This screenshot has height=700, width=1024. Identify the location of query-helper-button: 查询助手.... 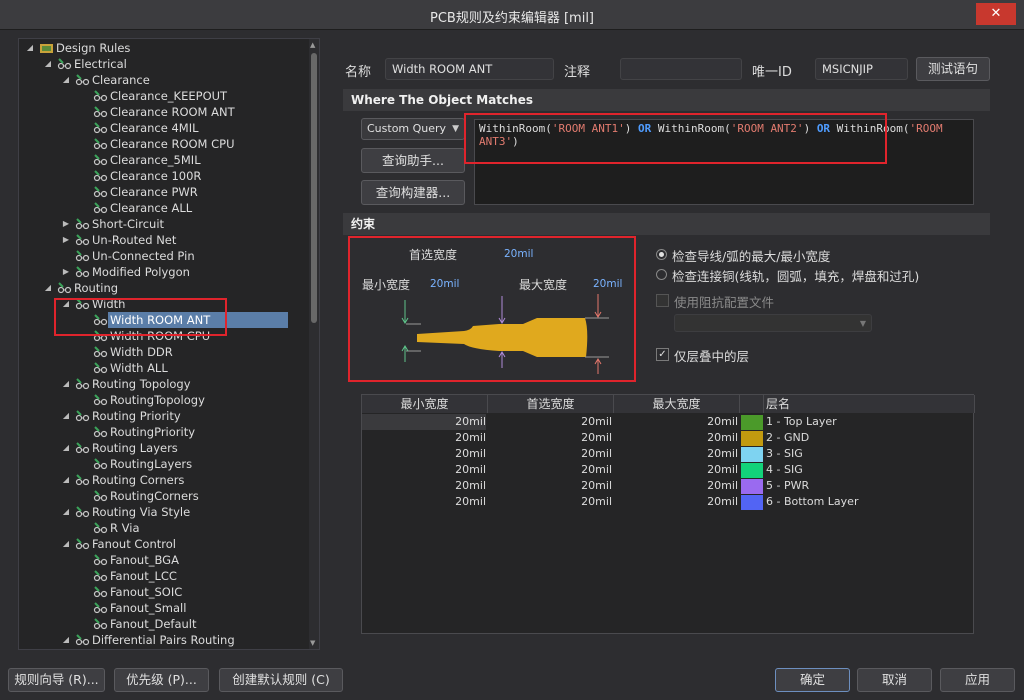
(413, 160).